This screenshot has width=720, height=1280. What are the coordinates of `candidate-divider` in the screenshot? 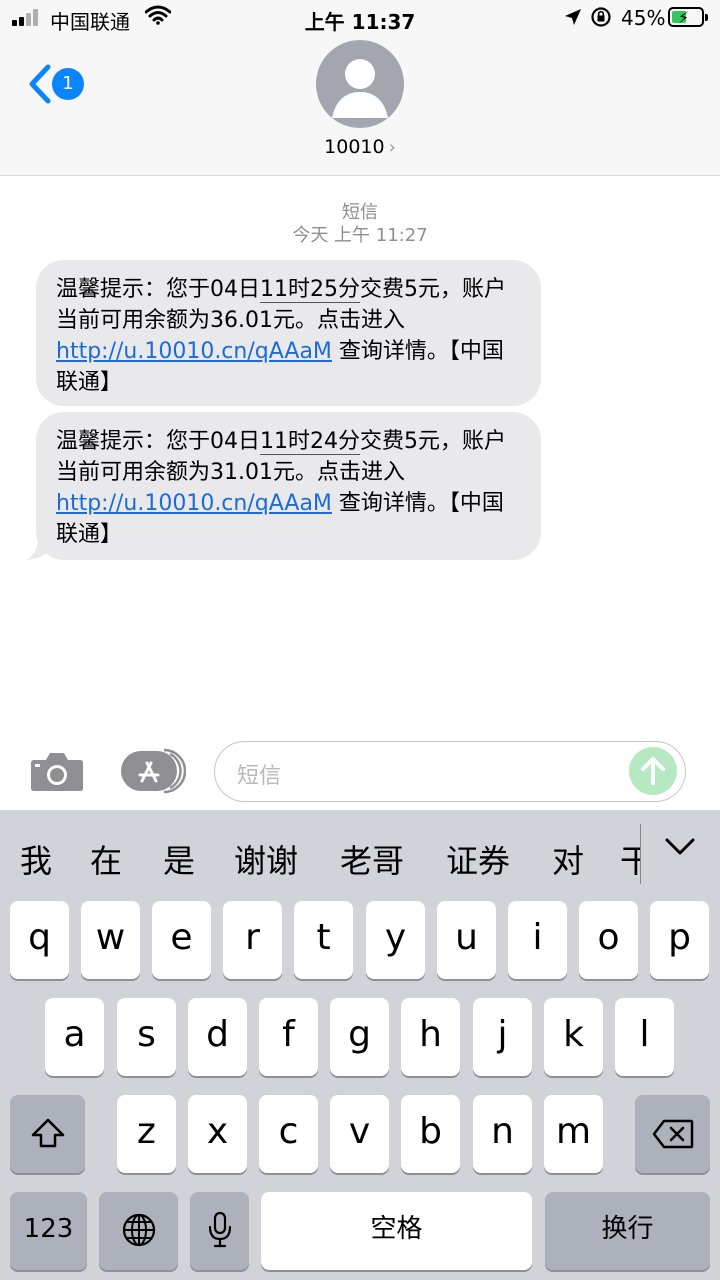 It's located at (640, 854).